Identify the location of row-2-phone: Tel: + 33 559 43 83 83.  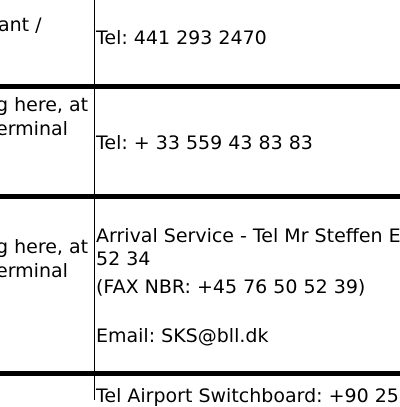
(204, 143).